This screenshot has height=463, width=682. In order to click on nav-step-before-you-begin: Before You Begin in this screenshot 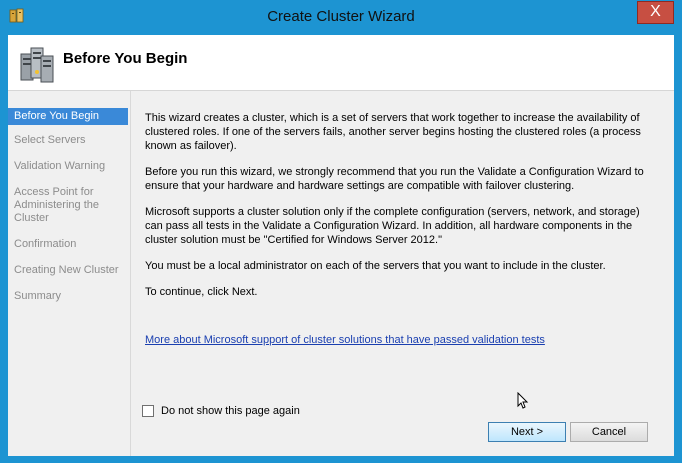, I will do `click(68, 116)`.